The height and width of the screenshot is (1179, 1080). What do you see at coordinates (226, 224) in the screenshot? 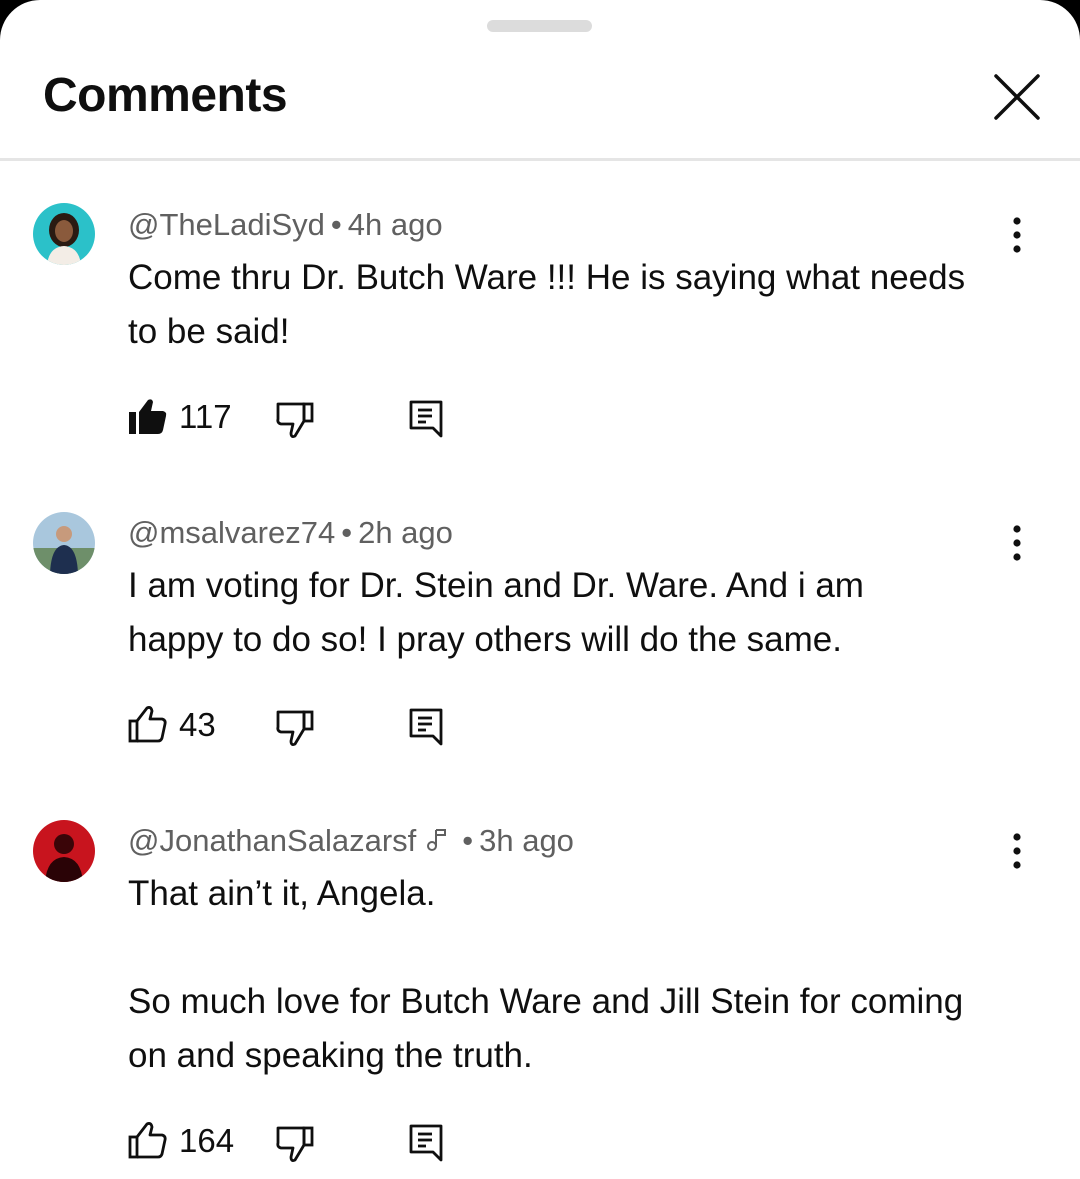
I see `comment-author: @TheLadiSyd` at bounding box center [226, 224].